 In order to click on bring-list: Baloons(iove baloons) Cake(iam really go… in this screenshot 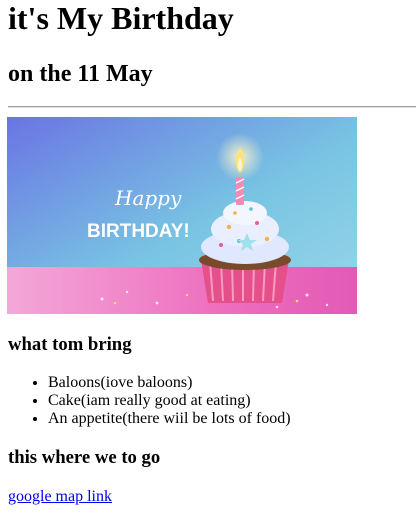, I will do `click(149, 401)`.